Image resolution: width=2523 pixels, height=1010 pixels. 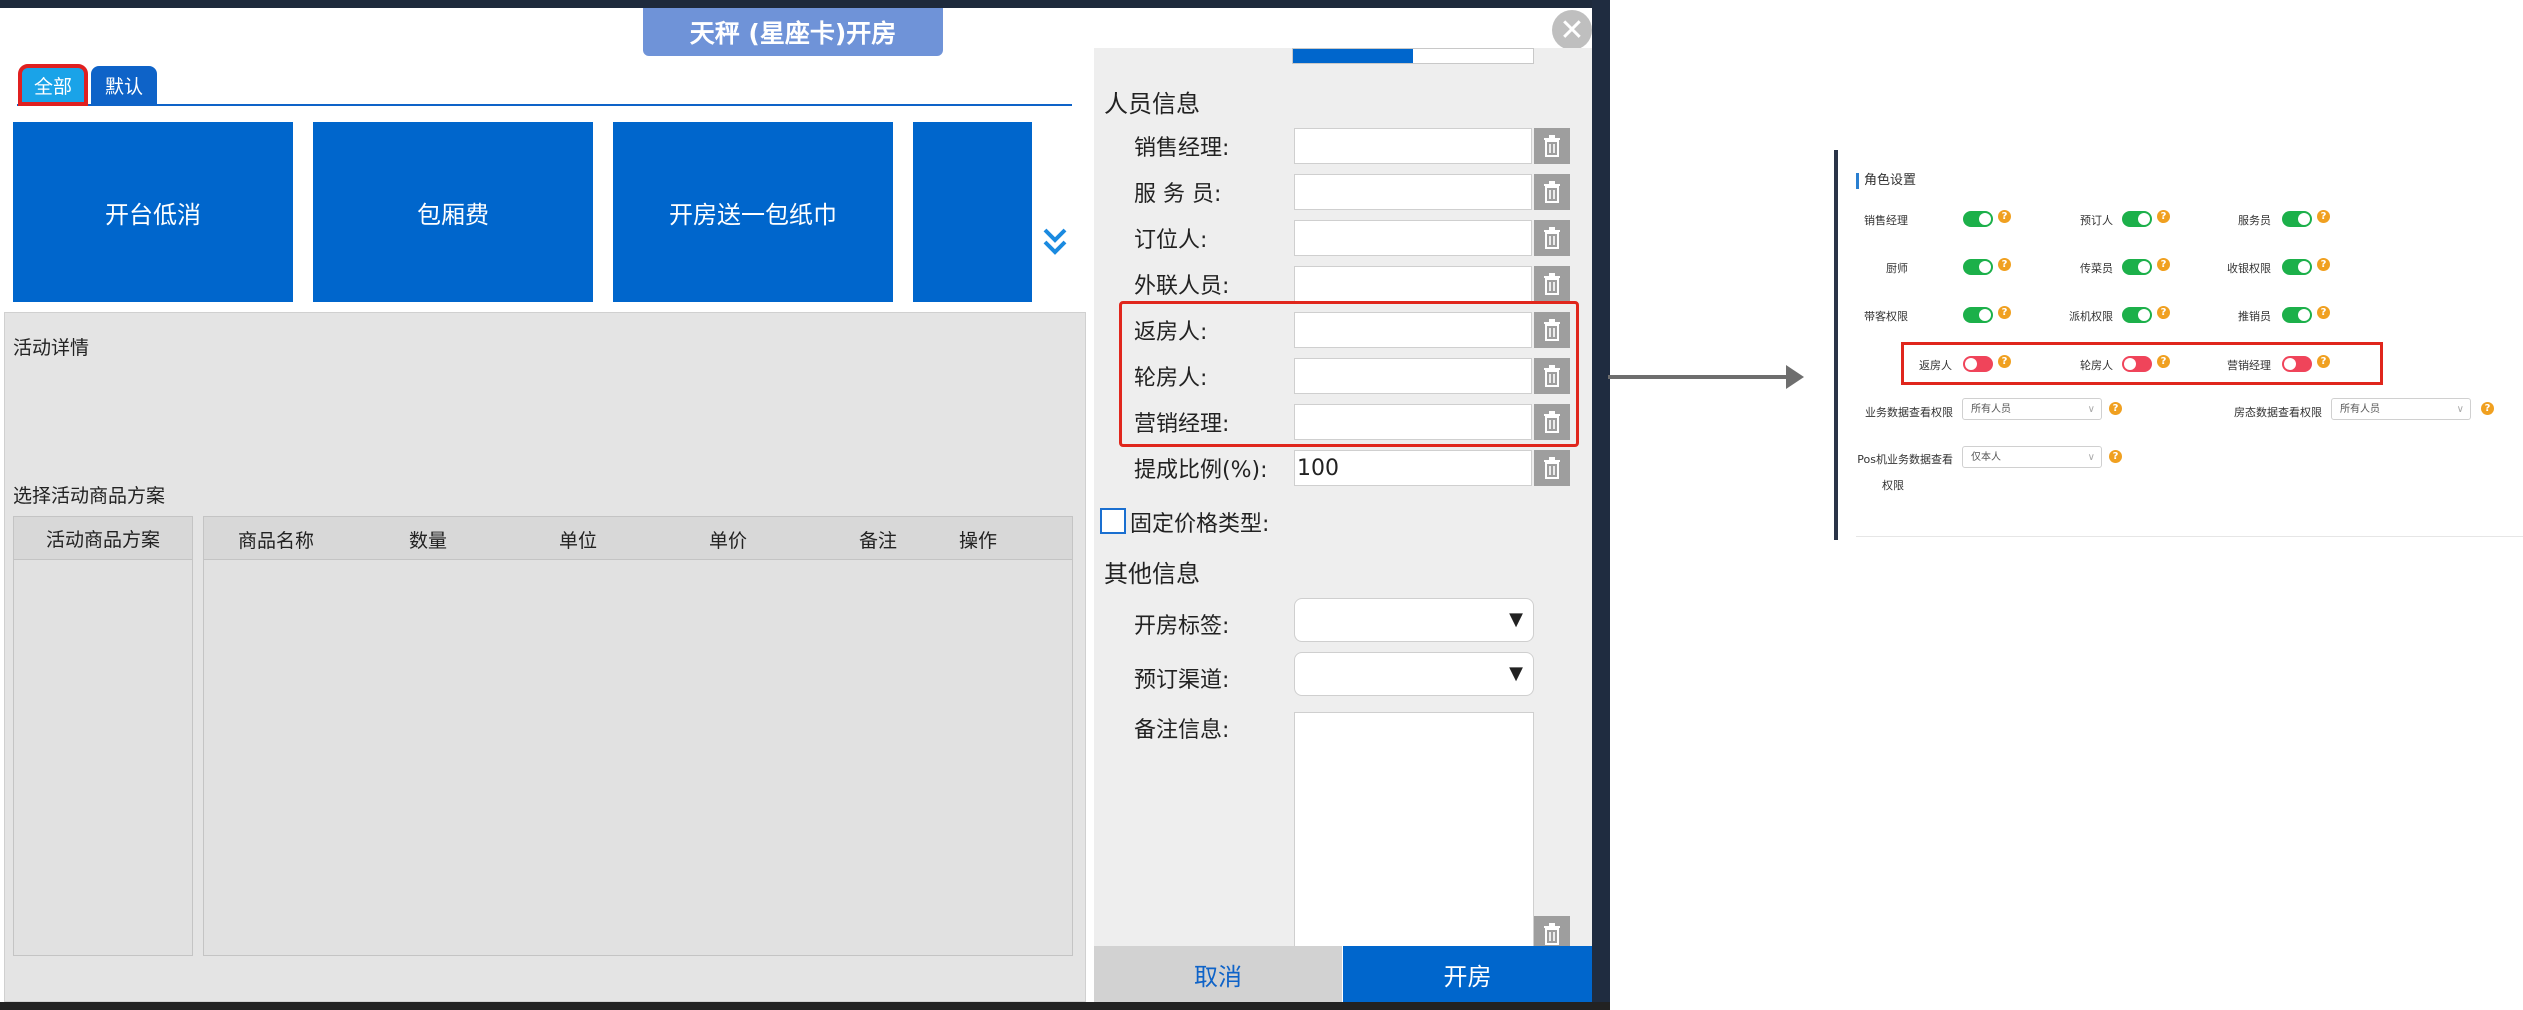 What do you see at coordinates (1182, 148) in the screenshot?
I see `field-label: 销售经理:` at bounding box center [1182, 148].